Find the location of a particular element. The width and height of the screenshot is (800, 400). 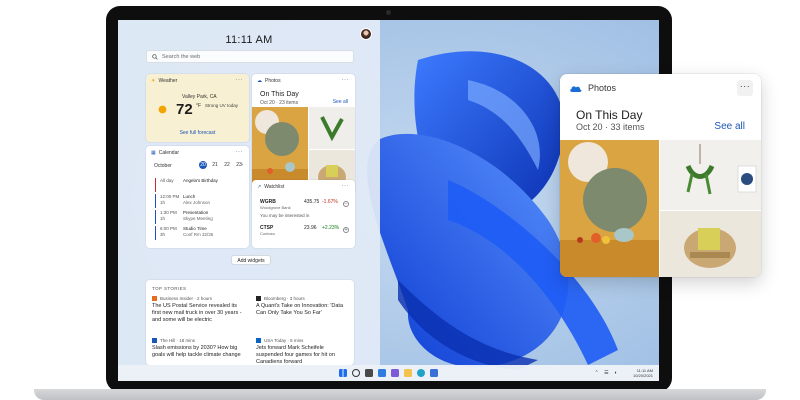

webcam is located at coordinates (388, 12).